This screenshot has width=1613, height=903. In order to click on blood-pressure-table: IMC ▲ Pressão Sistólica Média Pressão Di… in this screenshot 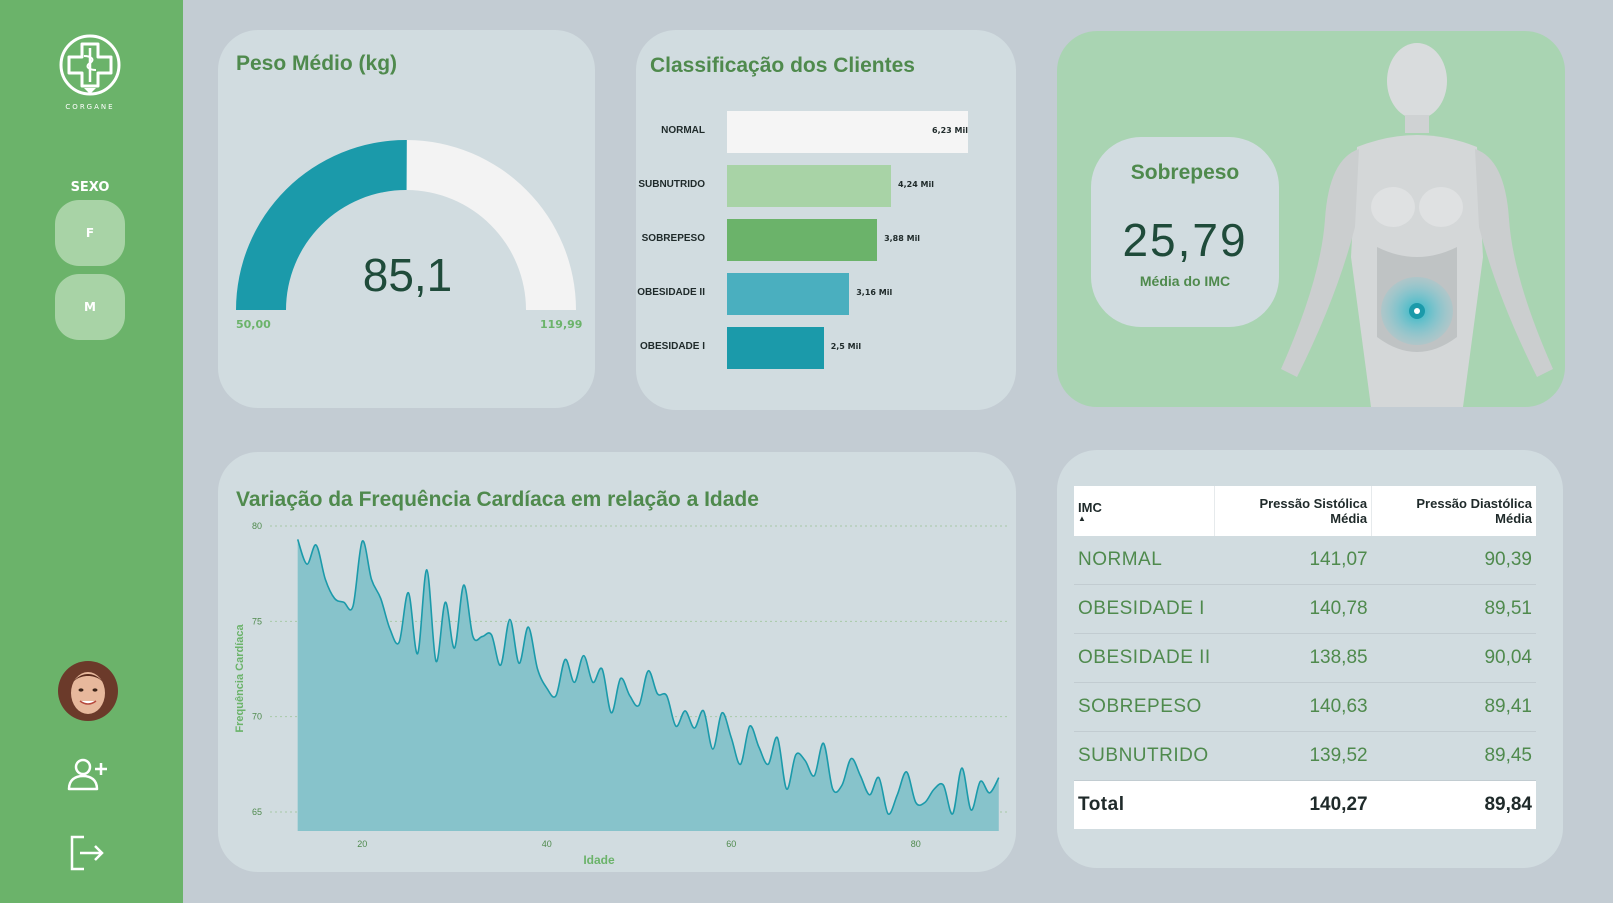, I will do `click(1305, 657)`.